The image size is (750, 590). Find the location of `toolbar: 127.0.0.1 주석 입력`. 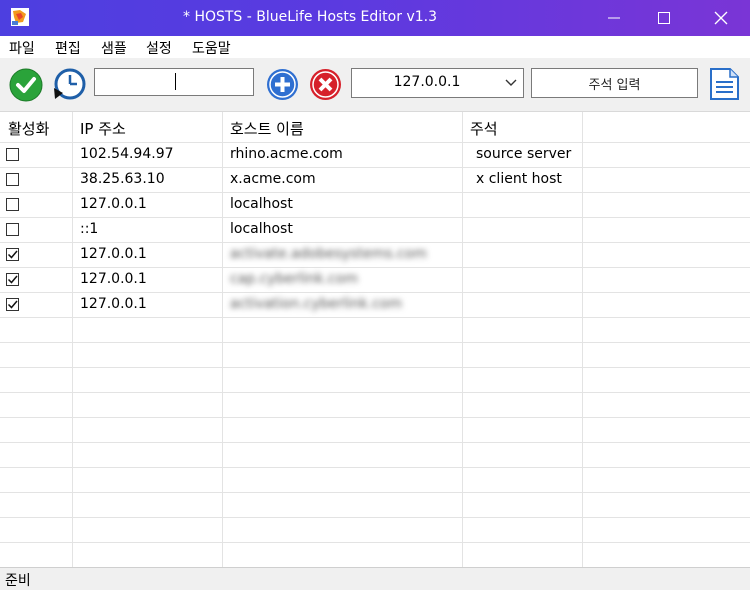

toolbar: 127.0.0.1 주석 입력 is located at coordinates (375, 84).